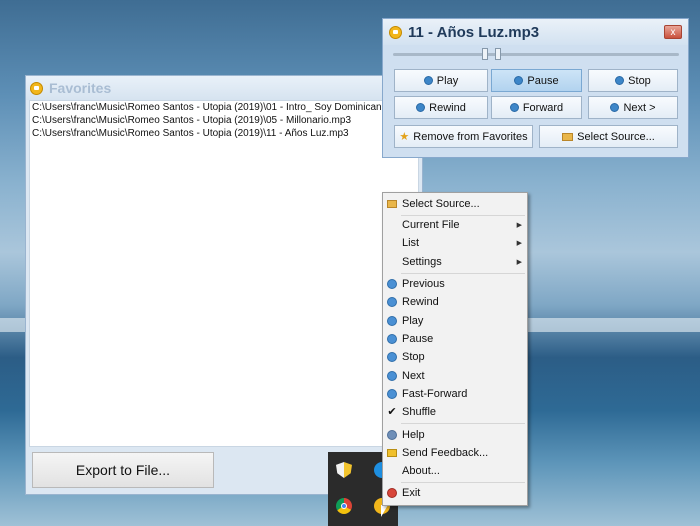  What do you see at coordinates (543, 80) in the screenshot?
I see `pause-label: Pause` at bounding box center [543, 80].